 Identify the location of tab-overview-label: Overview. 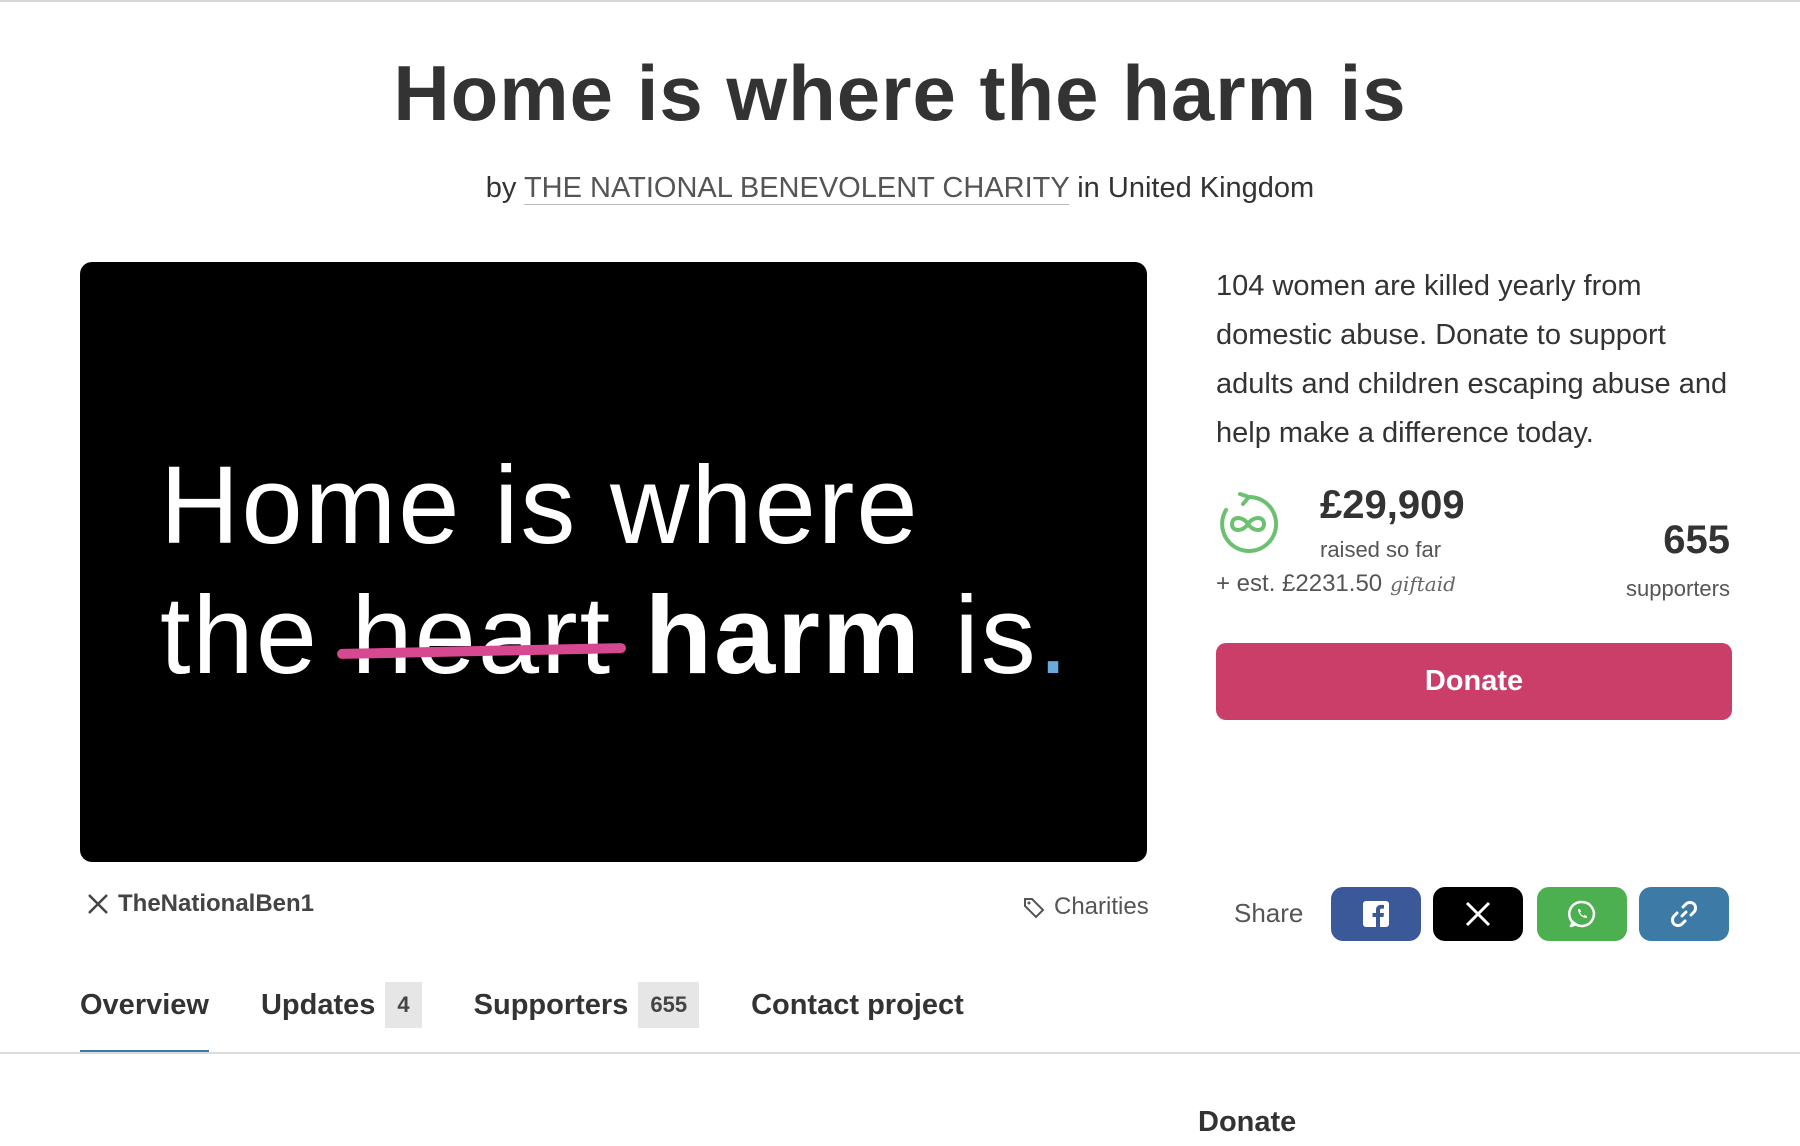
(144, 1004).